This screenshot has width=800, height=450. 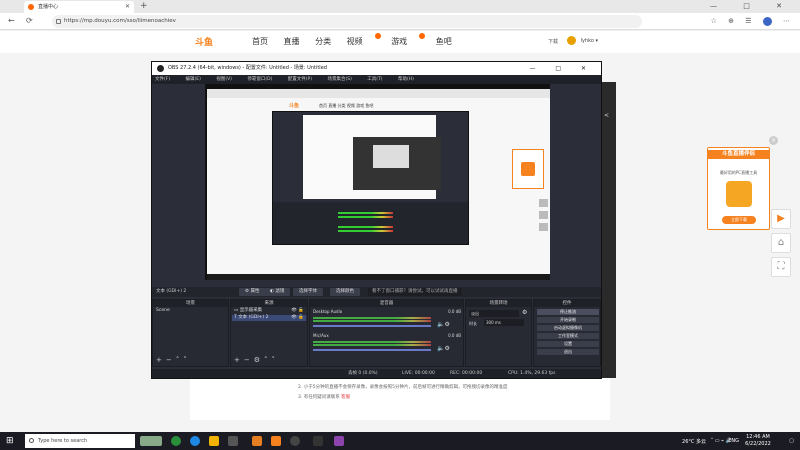 What do you see at coordinates (568, 328) in the screenshot?
I see `virtual-camera-button: 启动虚拟摄像机` at bounding box center [568, 328].